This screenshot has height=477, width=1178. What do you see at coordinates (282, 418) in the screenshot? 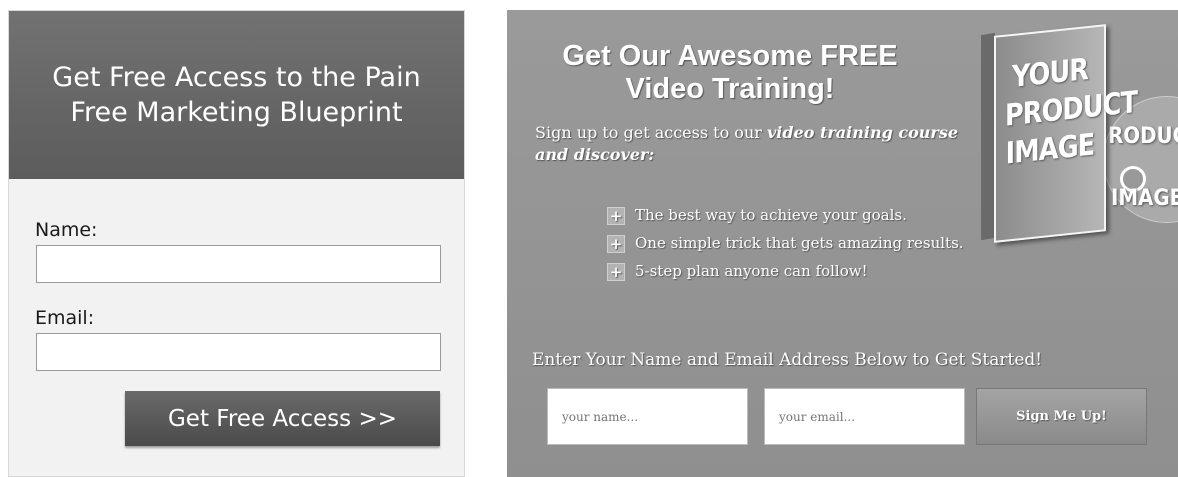
I see `get-free-access-button: Get Free Access >>` at bounding box center [282, 418].